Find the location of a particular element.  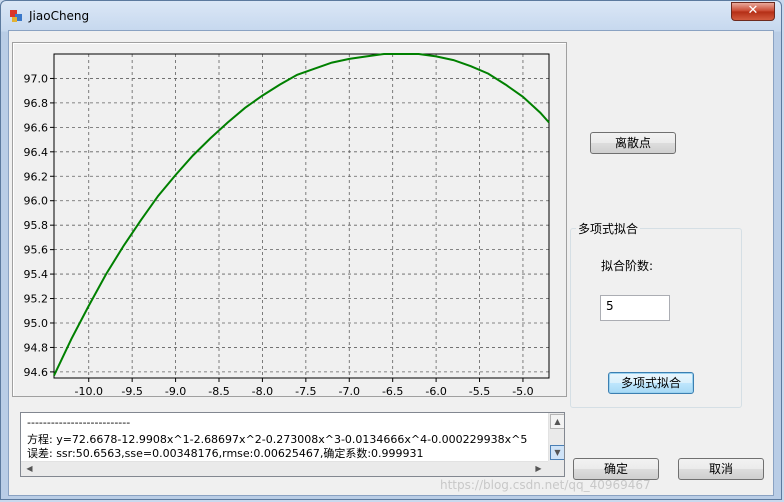

fit-order-input: 5 is located at coordinates (635, 308).